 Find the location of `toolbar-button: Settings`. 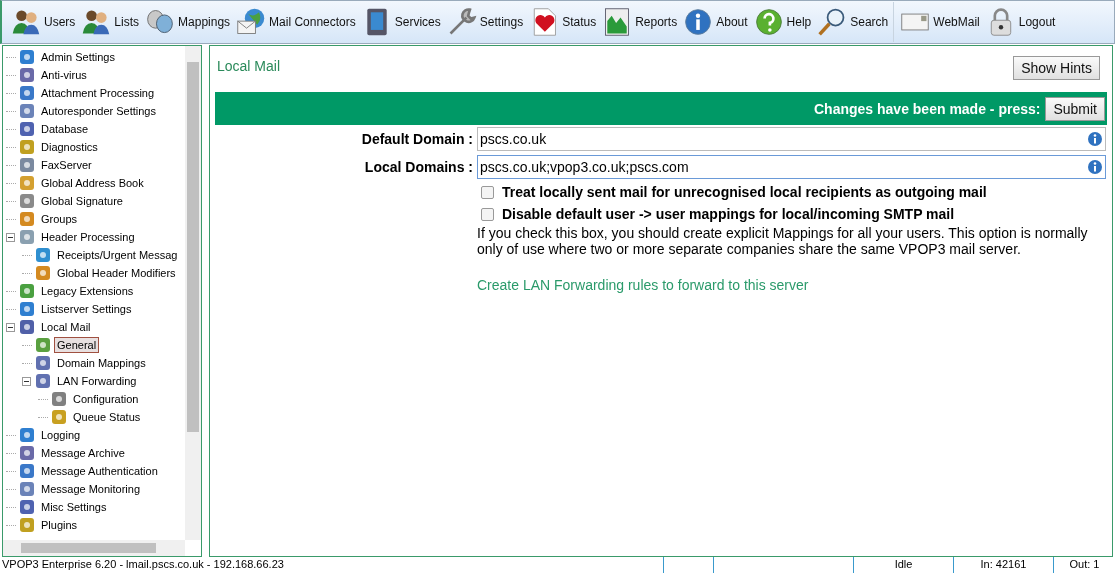

toolbar-button: Settings is located at coordinates (487, 22).